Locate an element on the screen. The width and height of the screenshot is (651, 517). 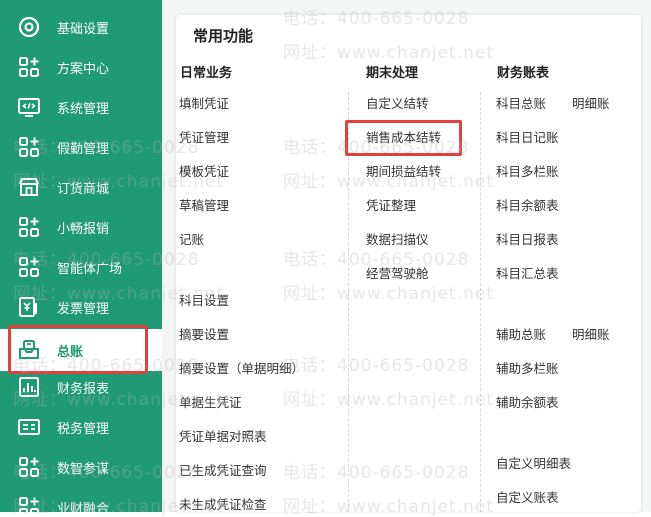
tax-icon is located at coordinates (29, 427).